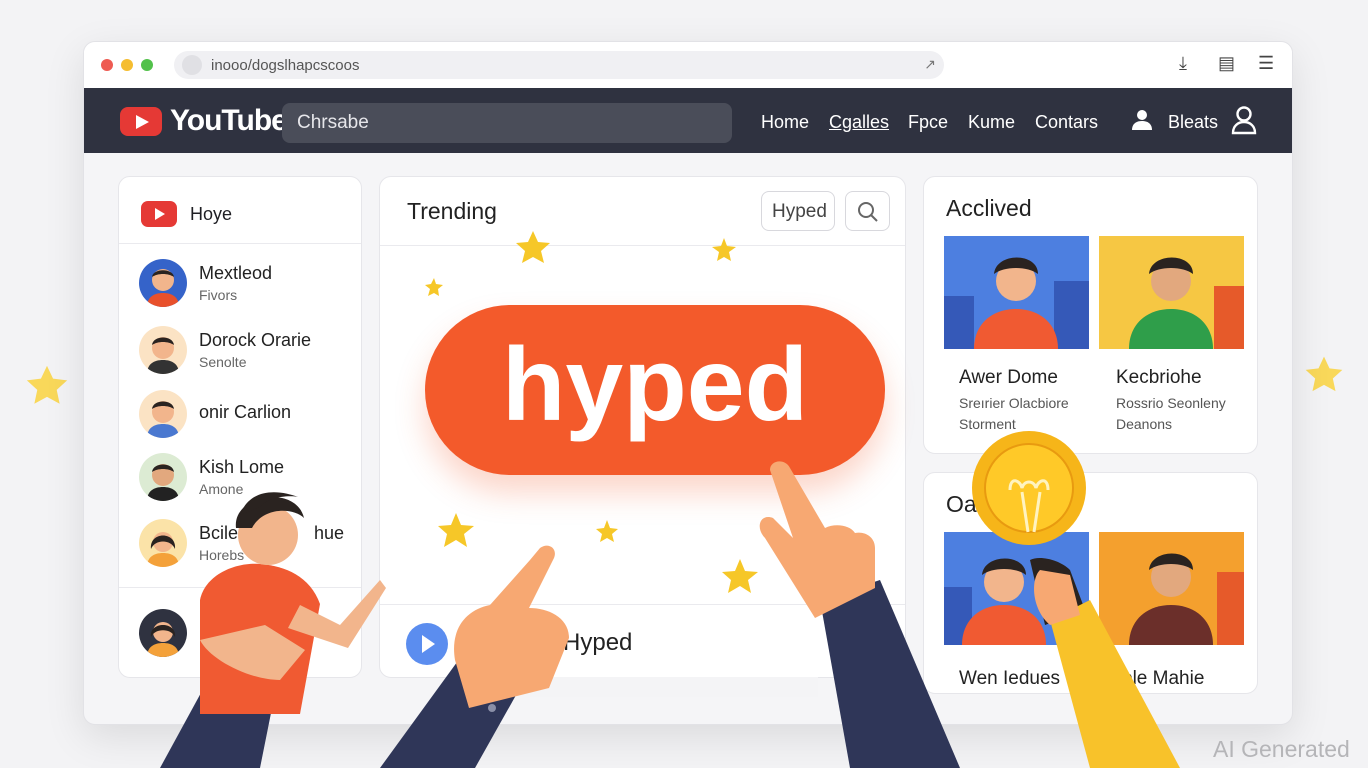  Describe the element at coordinates (1066, 122) in the screenshot. I see `nav-contars: Contars` at that location.